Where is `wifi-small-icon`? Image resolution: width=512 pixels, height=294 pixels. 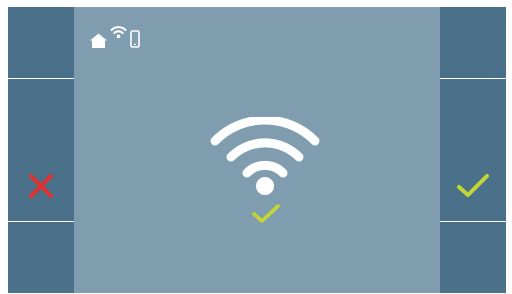 wifi-small-icon is located at coordinates (118, 32).